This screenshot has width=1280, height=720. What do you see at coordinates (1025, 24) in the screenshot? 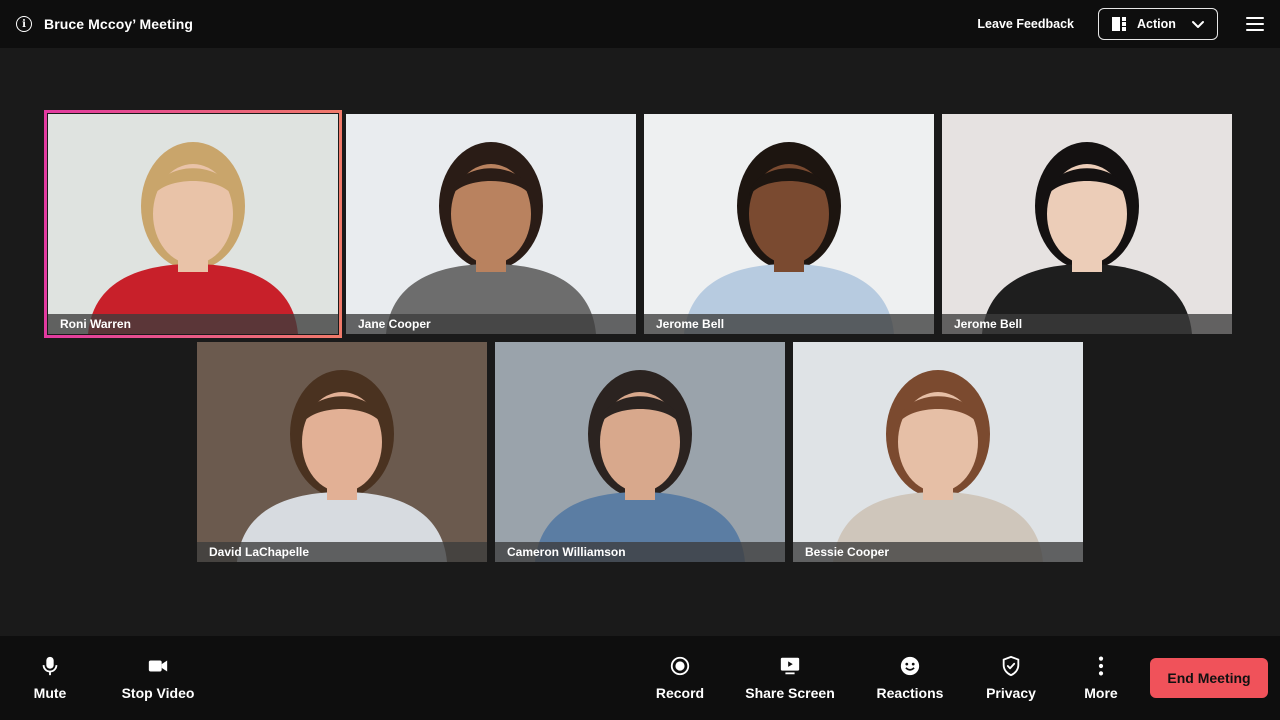
I see `leave-feedback-link: Leave Feedback` at bounding box center [1025, 24].